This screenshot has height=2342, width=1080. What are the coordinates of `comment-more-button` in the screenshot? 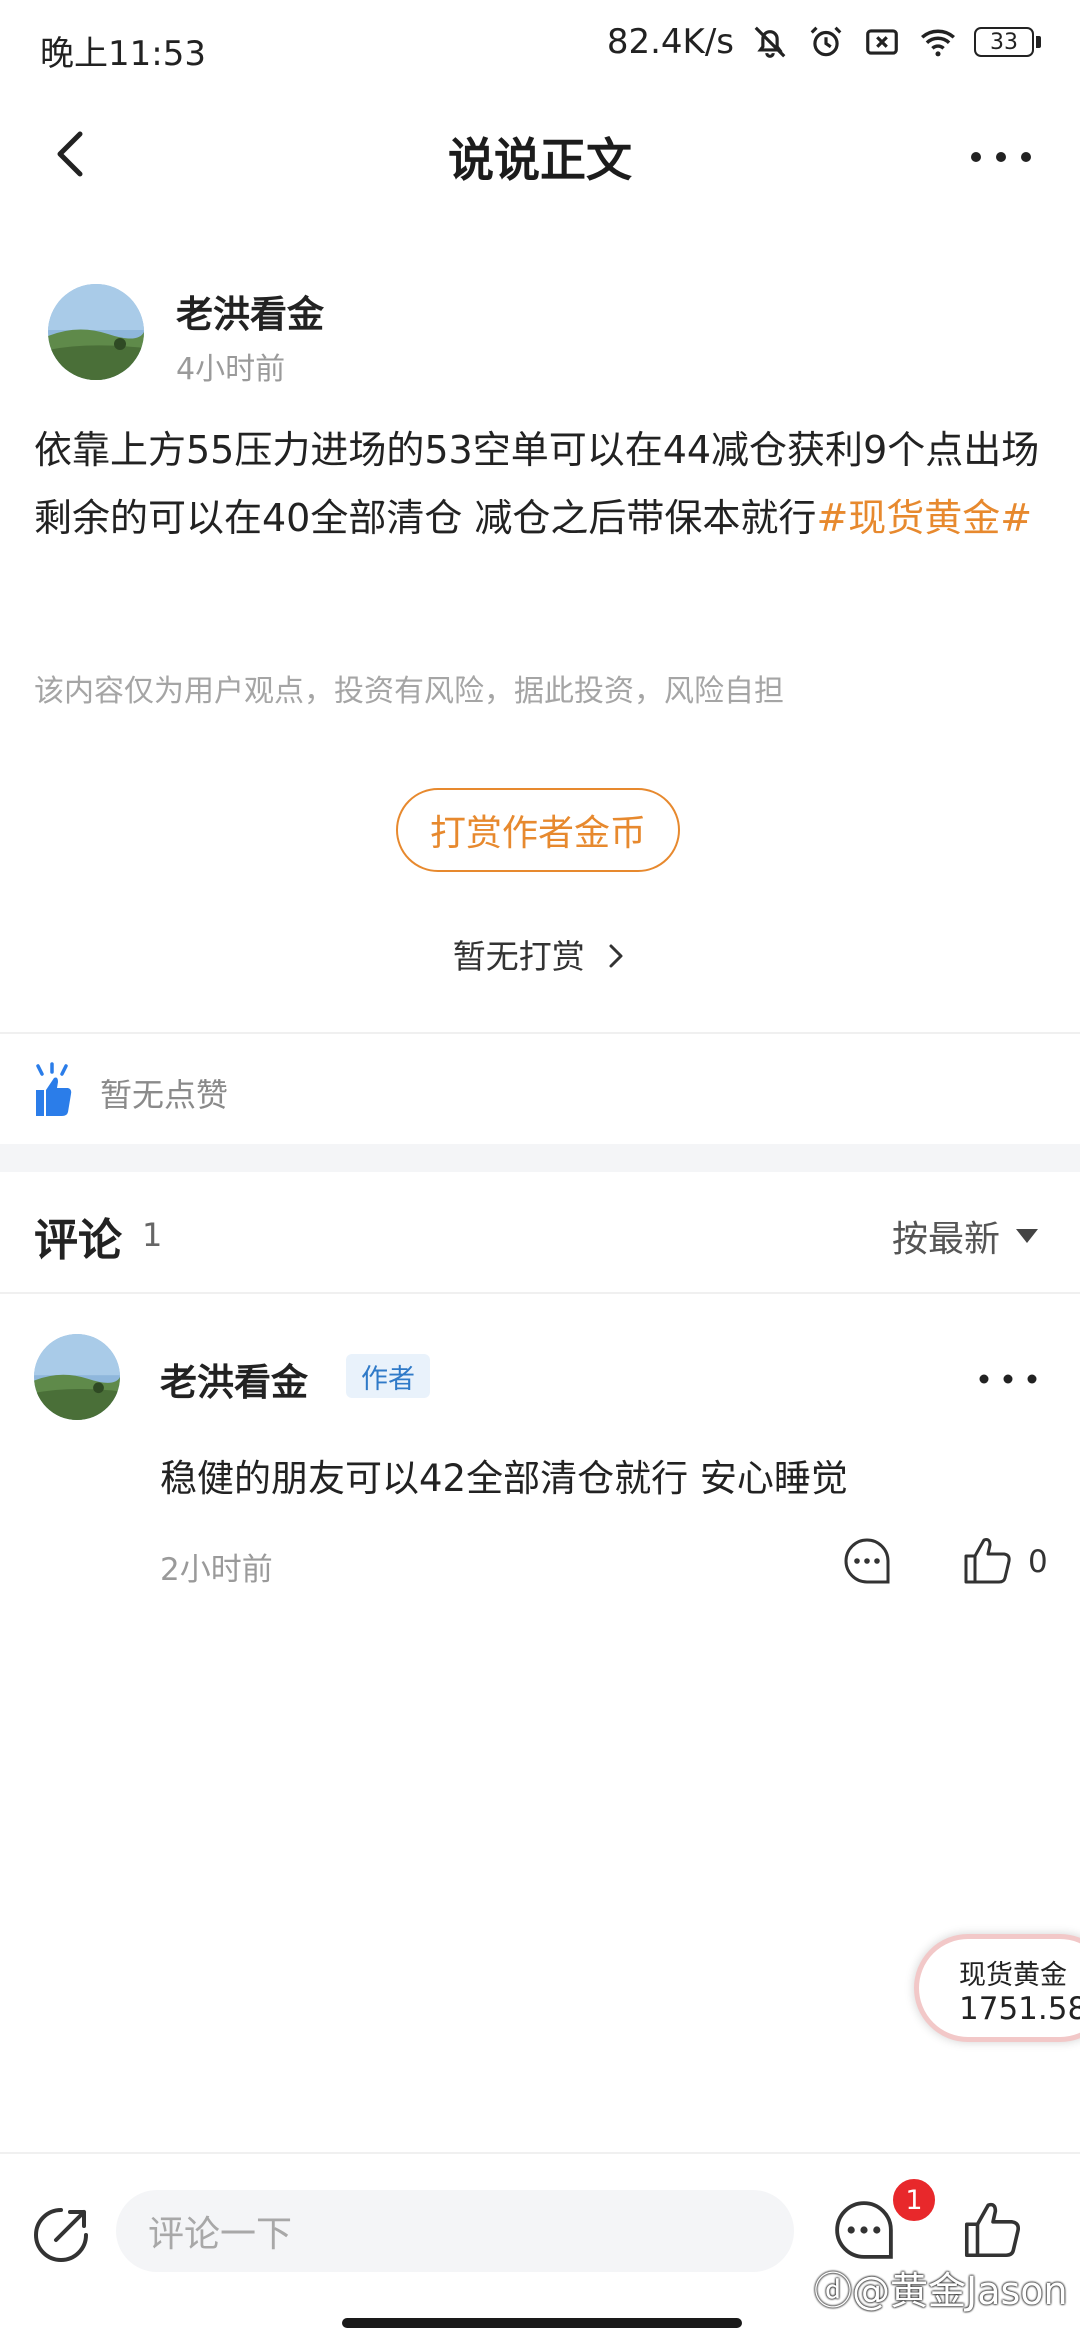 It's located at (1008, 1379).